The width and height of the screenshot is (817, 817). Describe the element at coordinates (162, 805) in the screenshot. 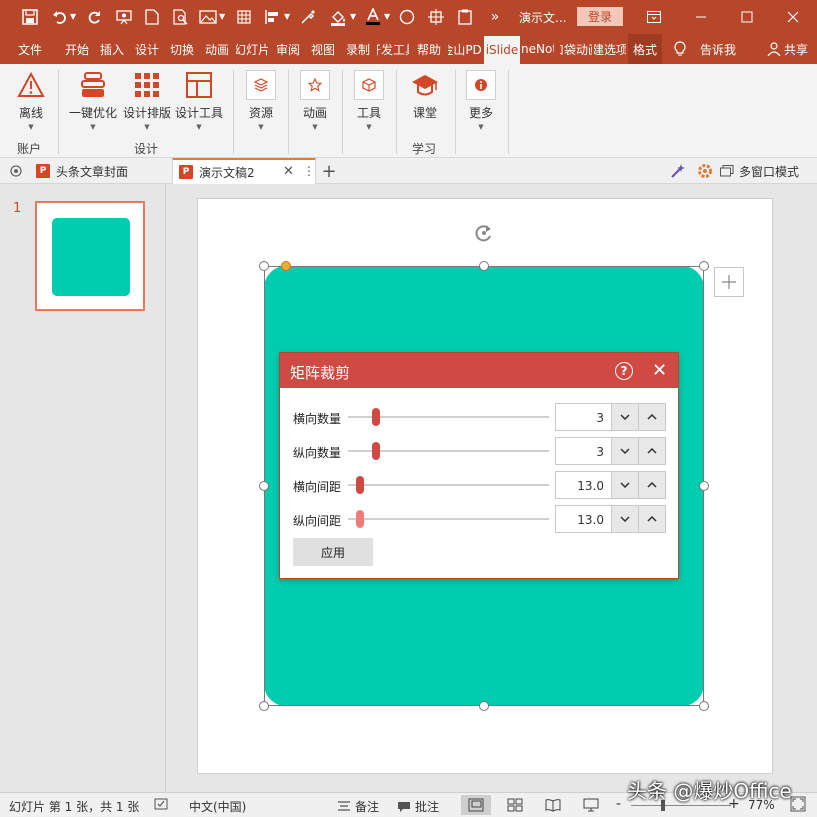

I see `accessibility-icon` at that location.